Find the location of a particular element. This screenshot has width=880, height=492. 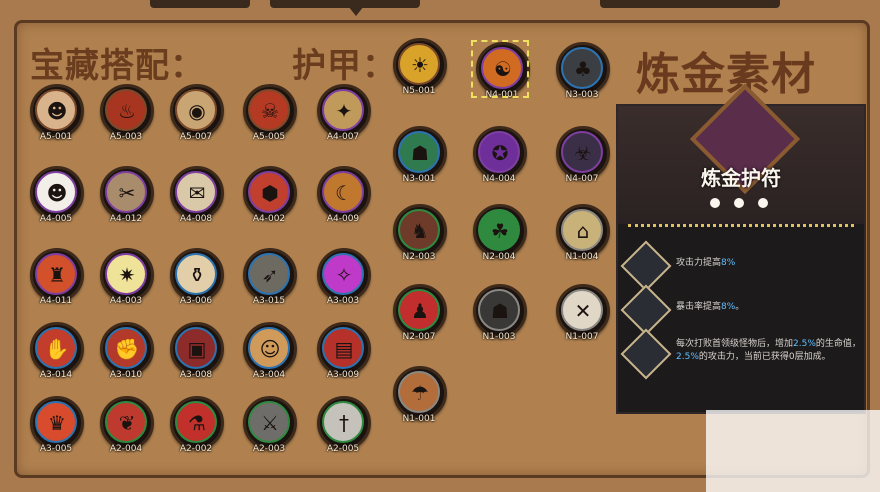

treasure-badge: ⚗ is located at coordinates (197, 423).